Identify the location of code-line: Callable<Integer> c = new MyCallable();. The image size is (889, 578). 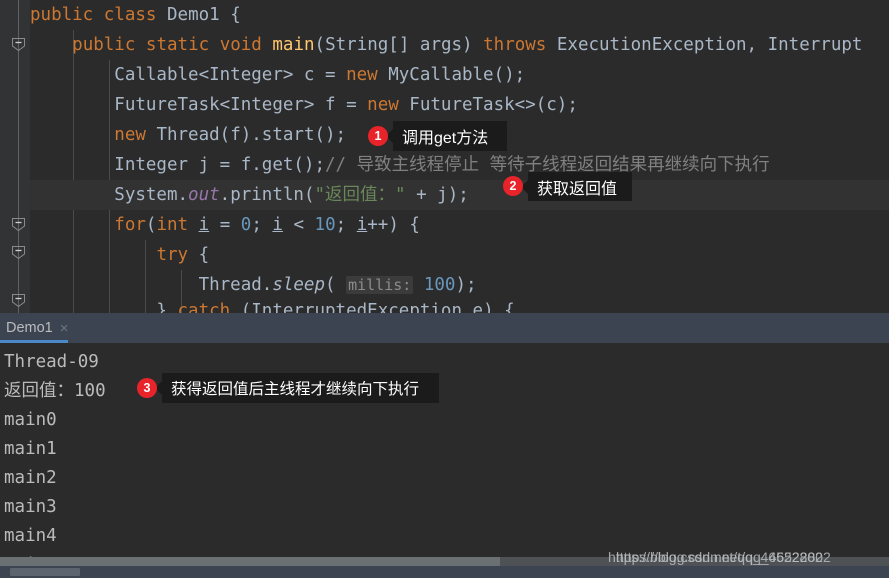
(277, 75).